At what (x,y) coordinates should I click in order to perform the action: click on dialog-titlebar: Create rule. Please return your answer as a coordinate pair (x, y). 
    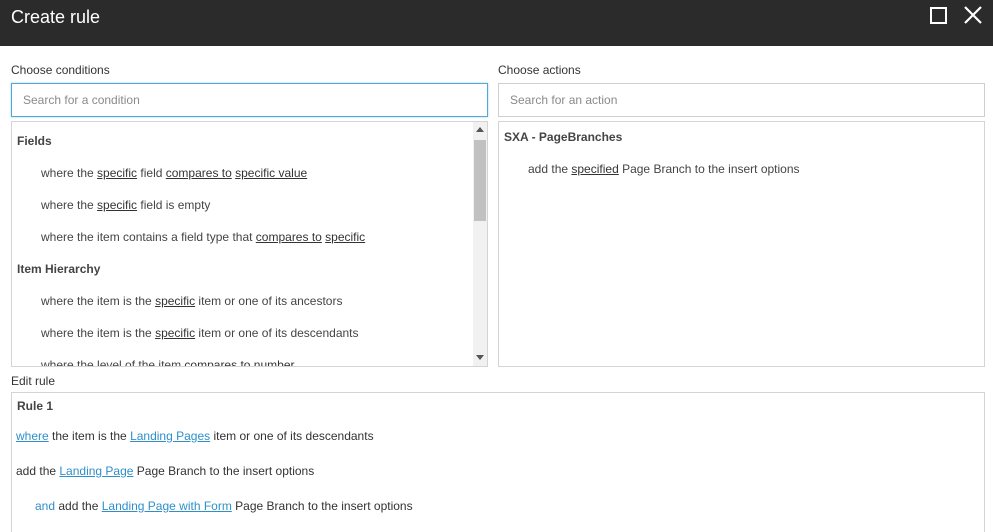
    Looking at the image, I should click on (496, 23).